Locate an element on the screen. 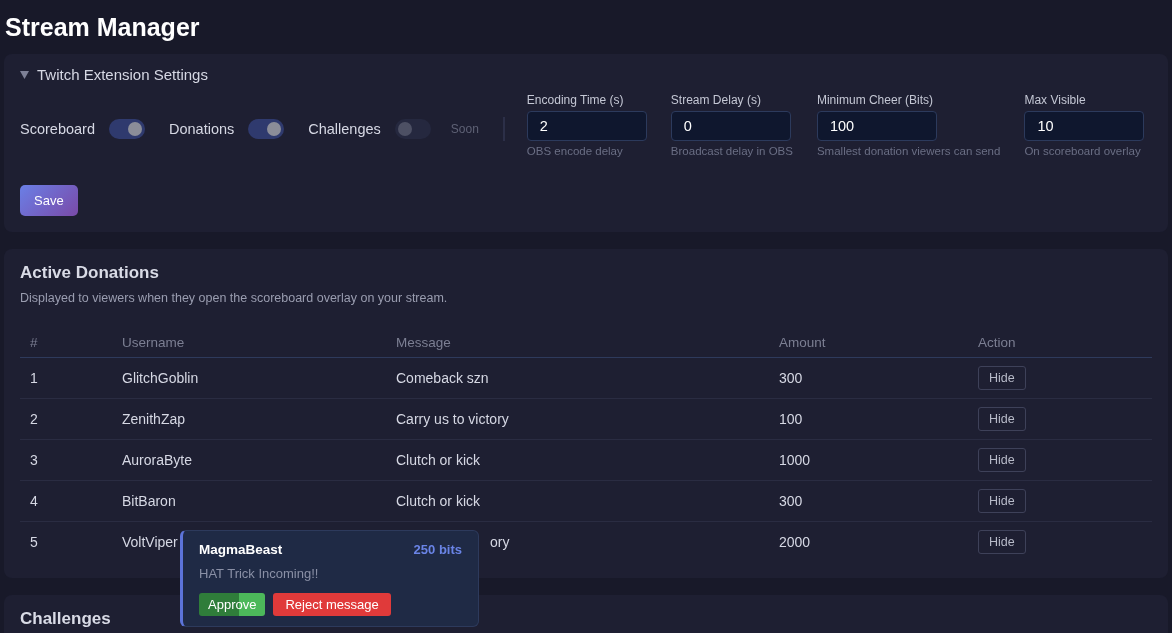 Image resolution: width=1172 pixels, height=633 pixels. popup-message: HAT Trick Incoming!! is located at coordinates (259, 573).